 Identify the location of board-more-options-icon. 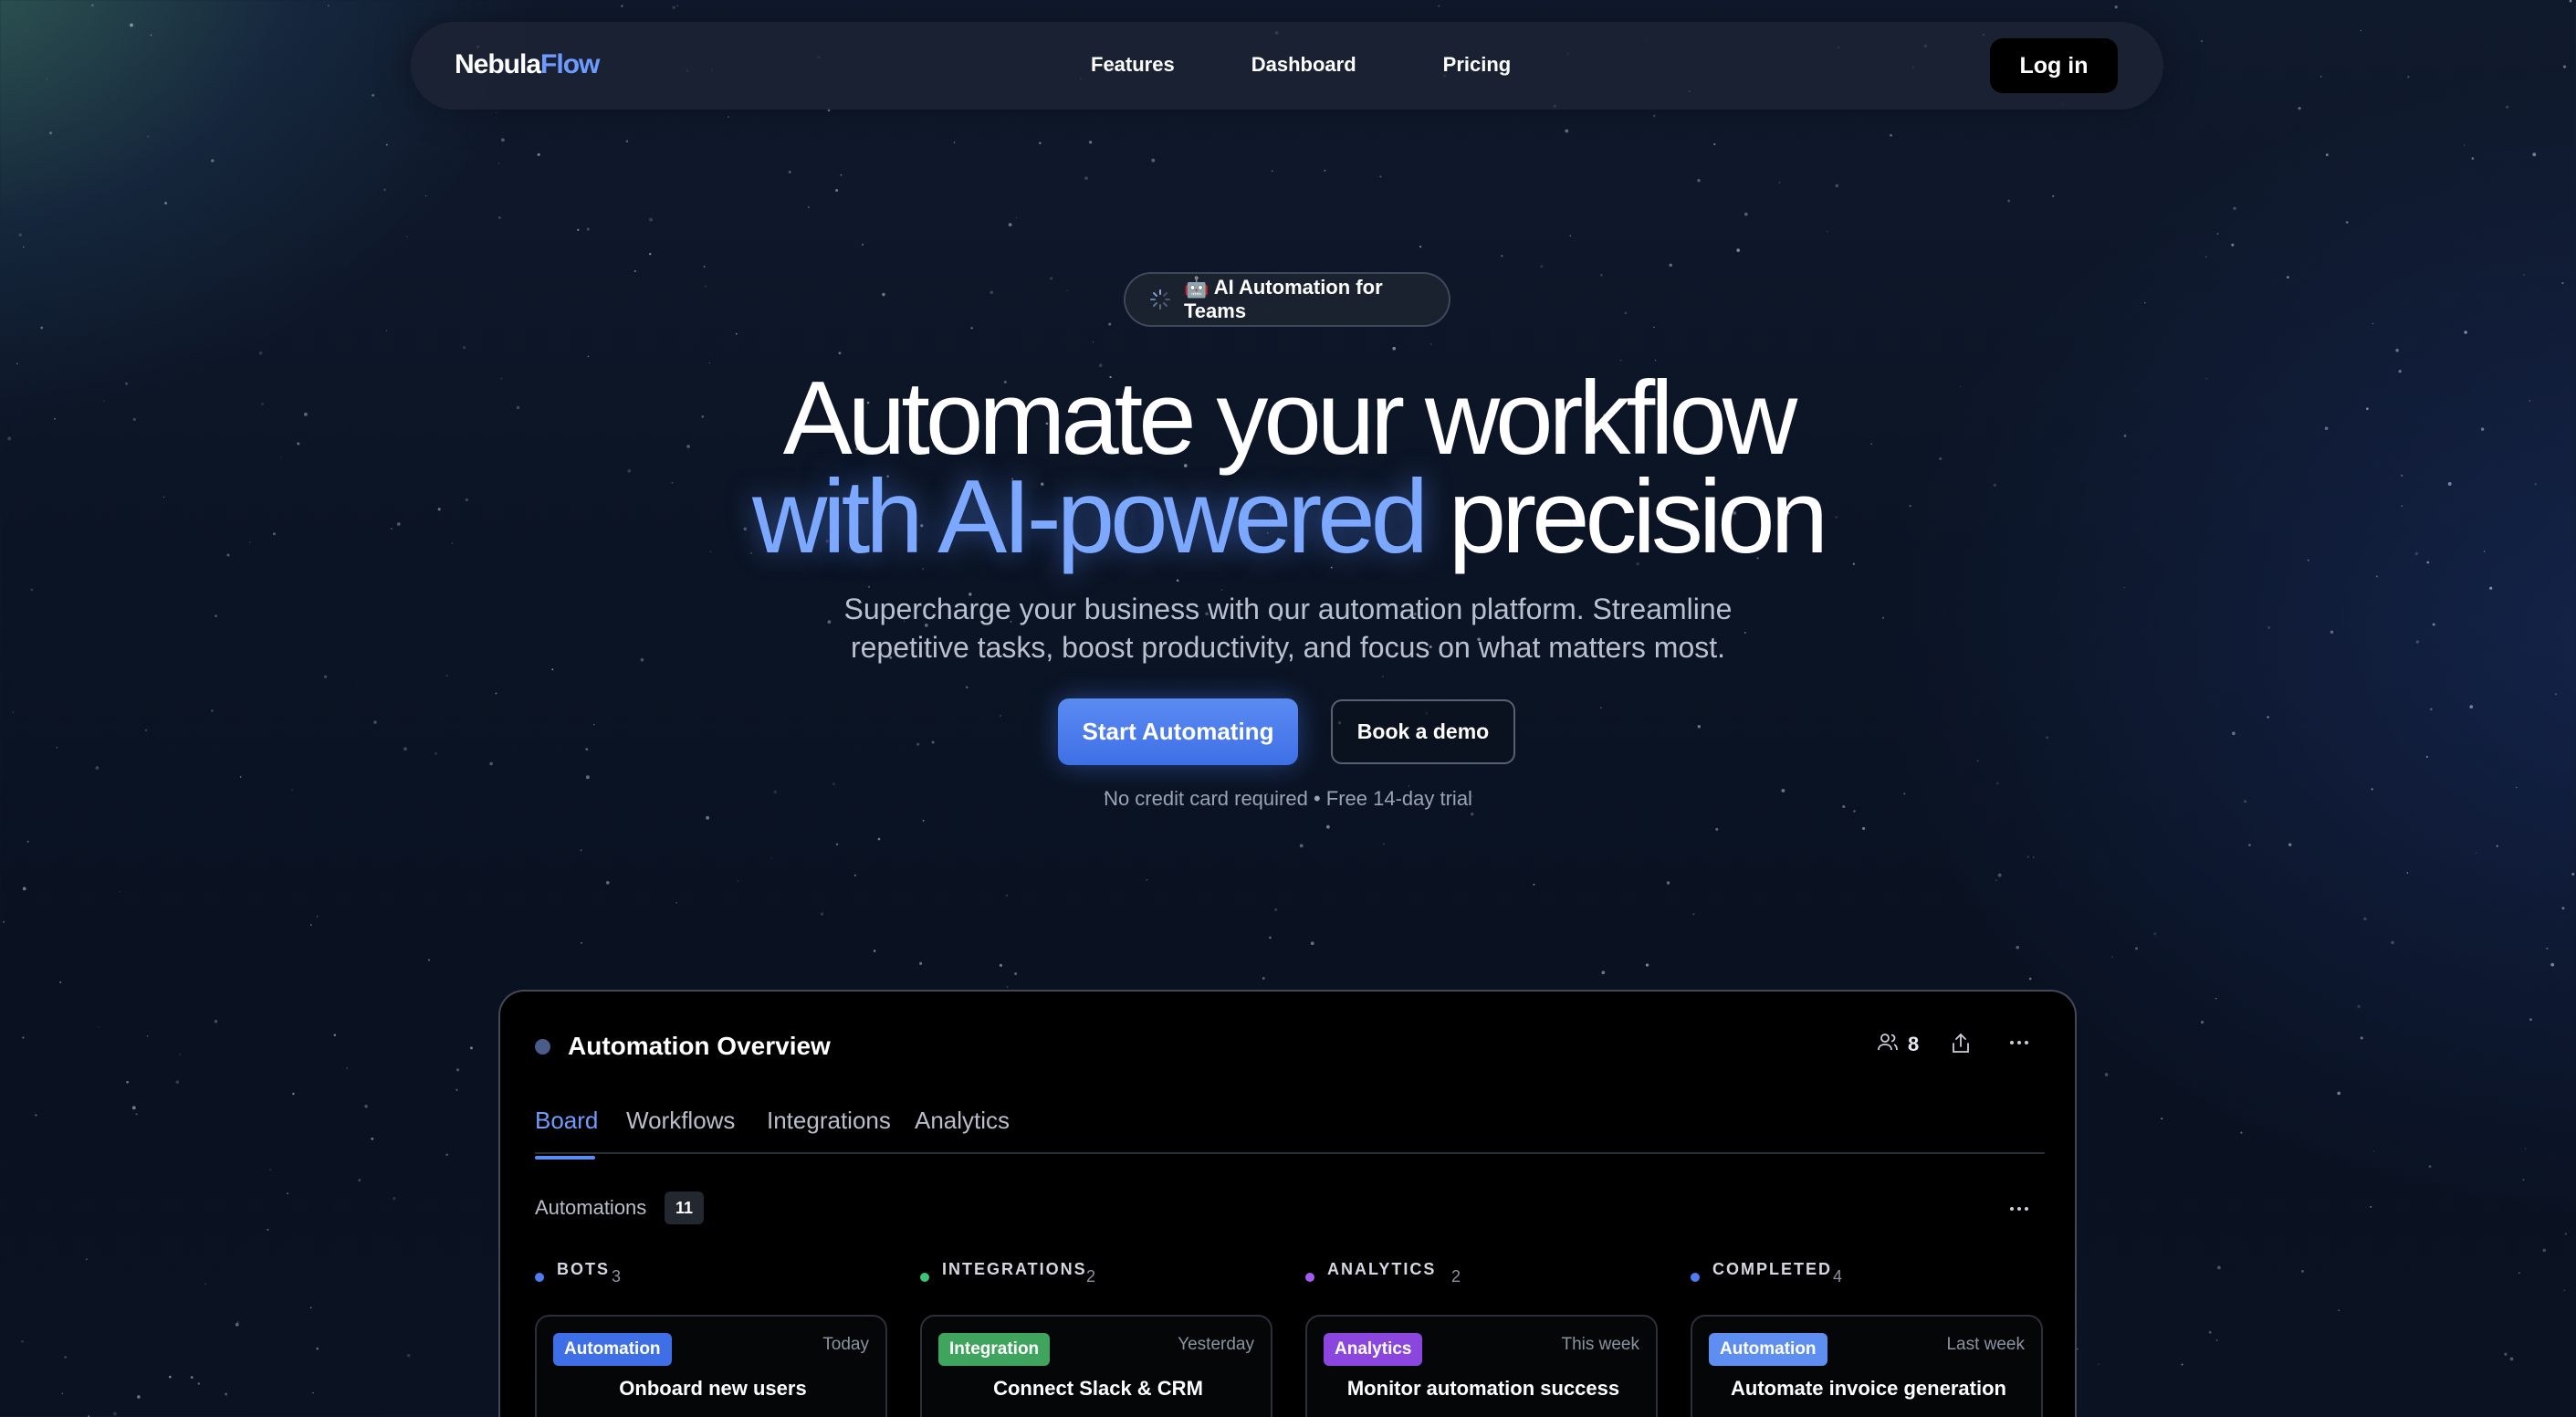
(2019, 1211).